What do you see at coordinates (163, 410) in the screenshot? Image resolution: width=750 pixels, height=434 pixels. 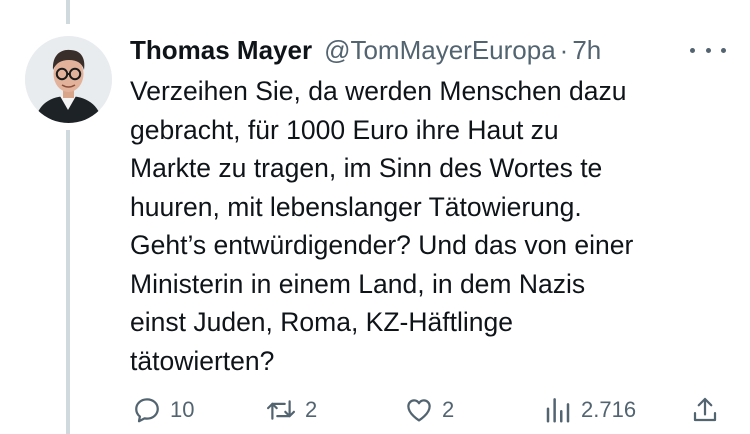 I see `reply-button: 10` at bounding box center [163, 410].